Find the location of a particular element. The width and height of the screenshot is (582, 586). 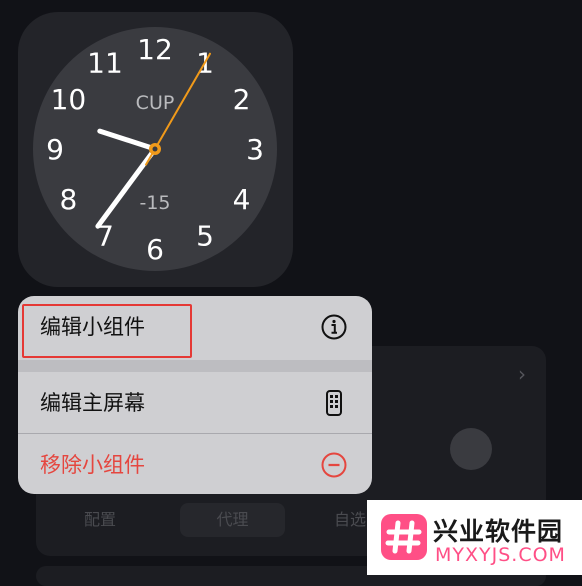

clock-offset-label: -15 is located at coordinates (154, 203).